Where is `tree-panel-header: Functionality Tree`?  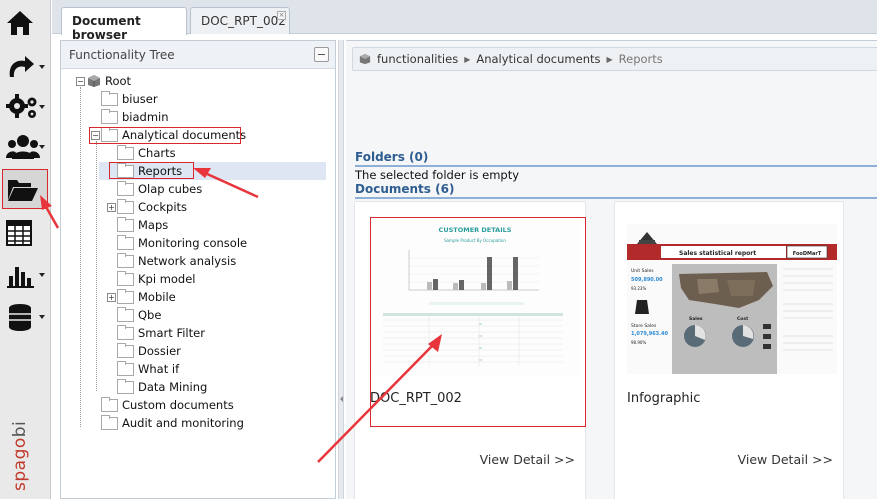
tree-panel-header: Functionality Tree is located at coordinates (198, 55).